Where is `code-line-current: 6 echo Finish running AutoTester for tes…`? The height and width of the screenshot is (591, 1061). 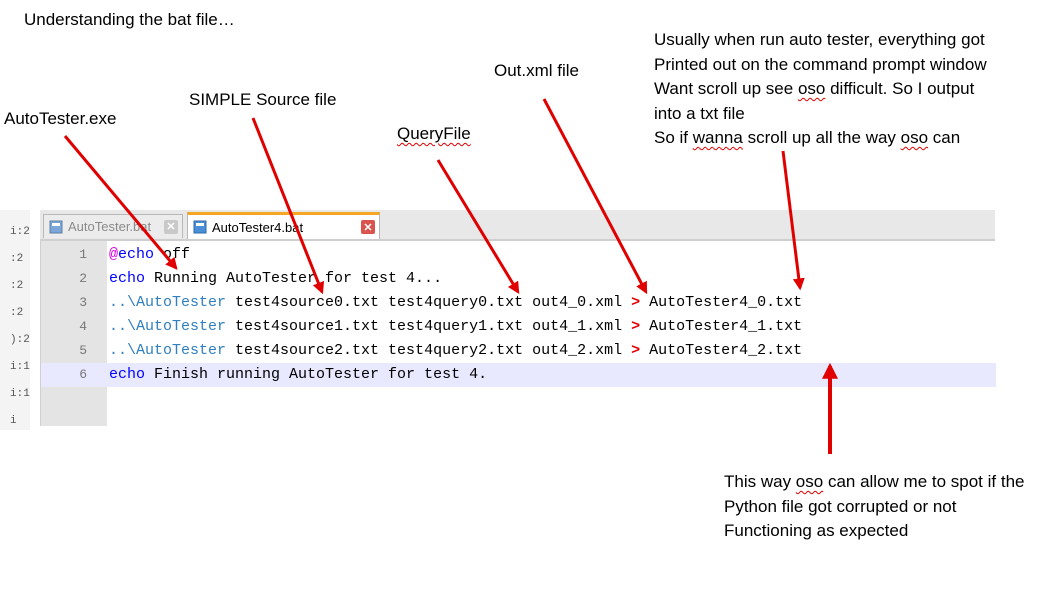 code-line-current: 6 echo Finish running AutoTester for tes… is located at coordinates (518, 375).